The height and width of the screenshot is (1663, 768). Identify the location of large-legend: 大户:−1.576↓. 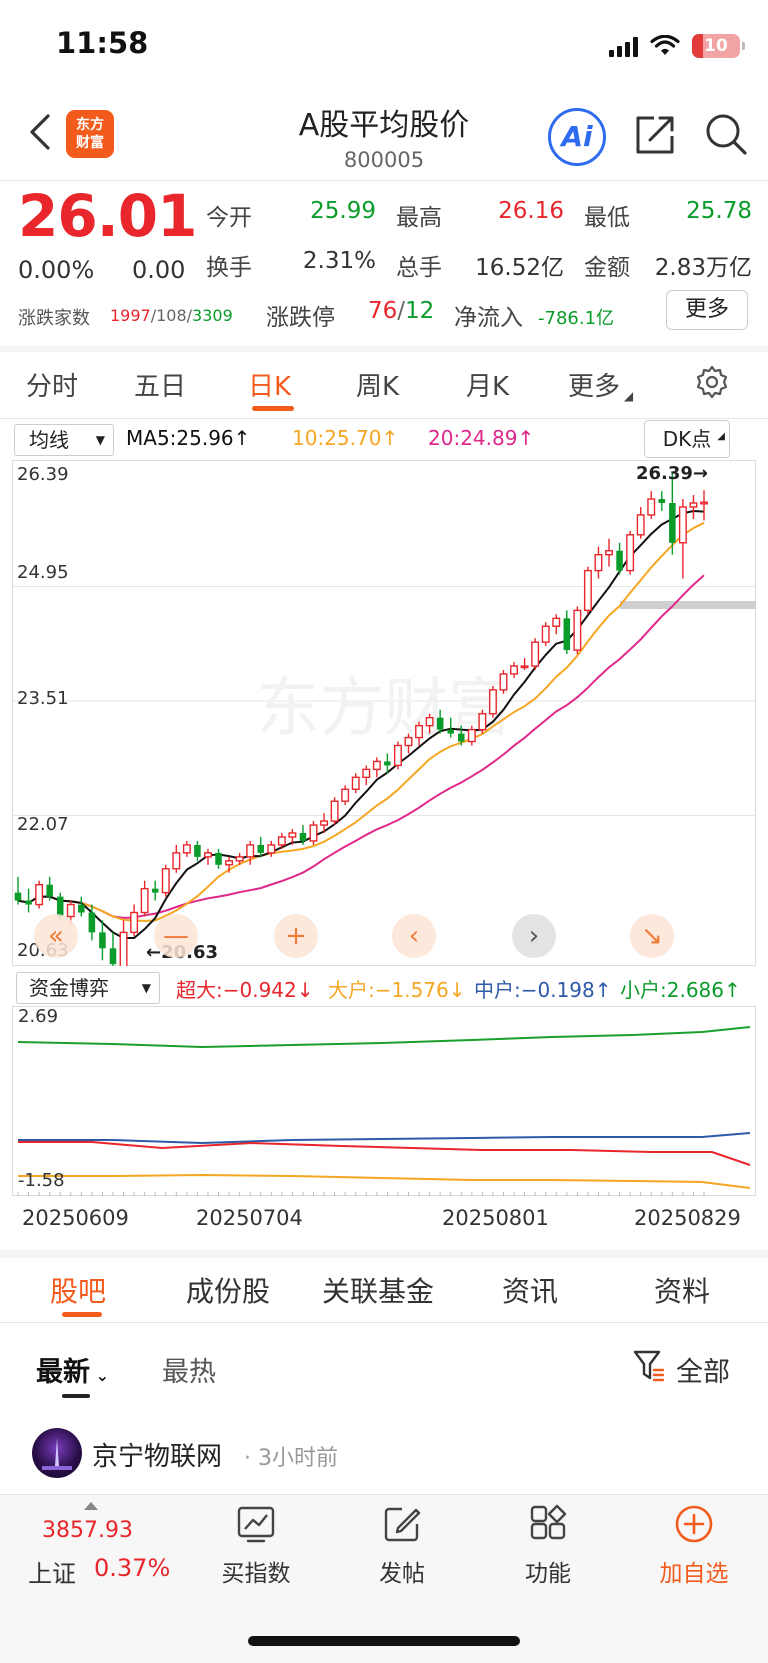
(397, 990).